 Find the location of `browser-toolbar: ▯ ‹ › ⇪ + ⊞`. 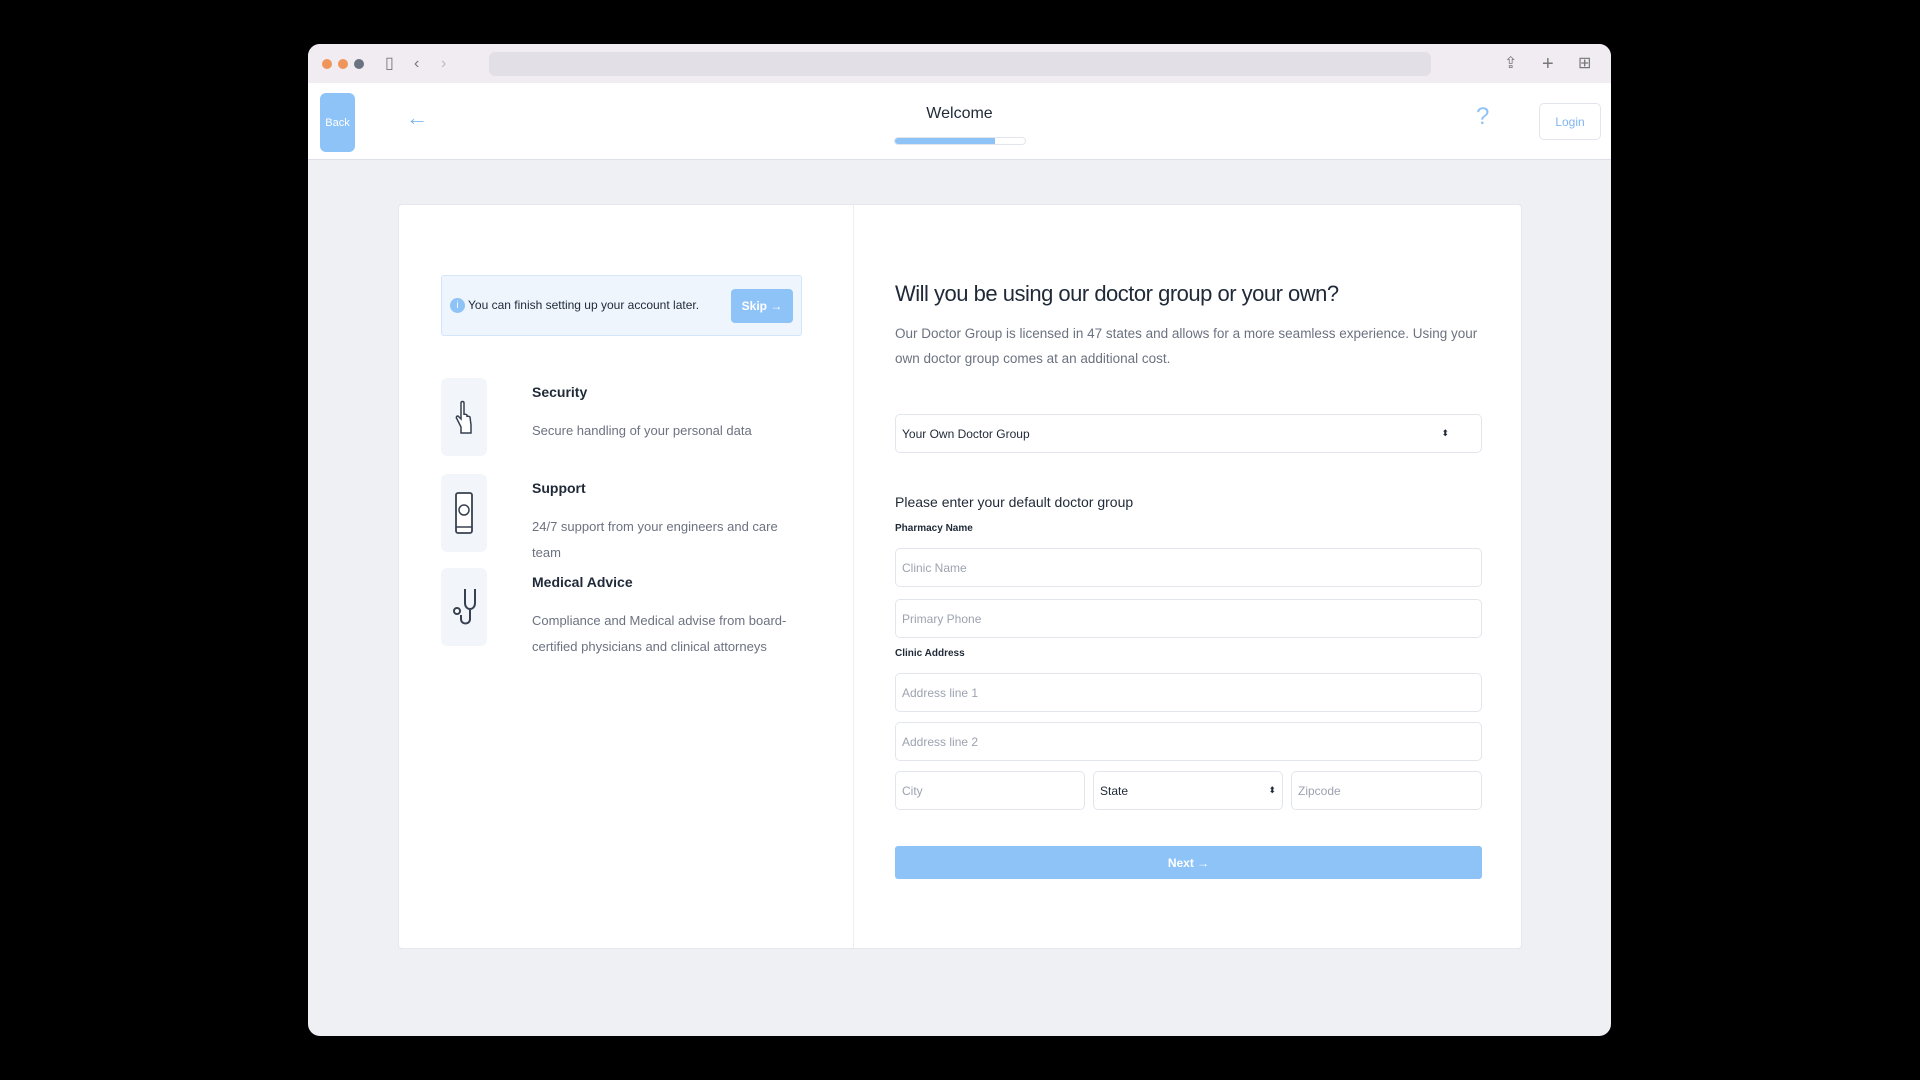

browser-toolbar: ▯ ‹ › ⇪ + ⊞ is located at coordinates (959, 63).